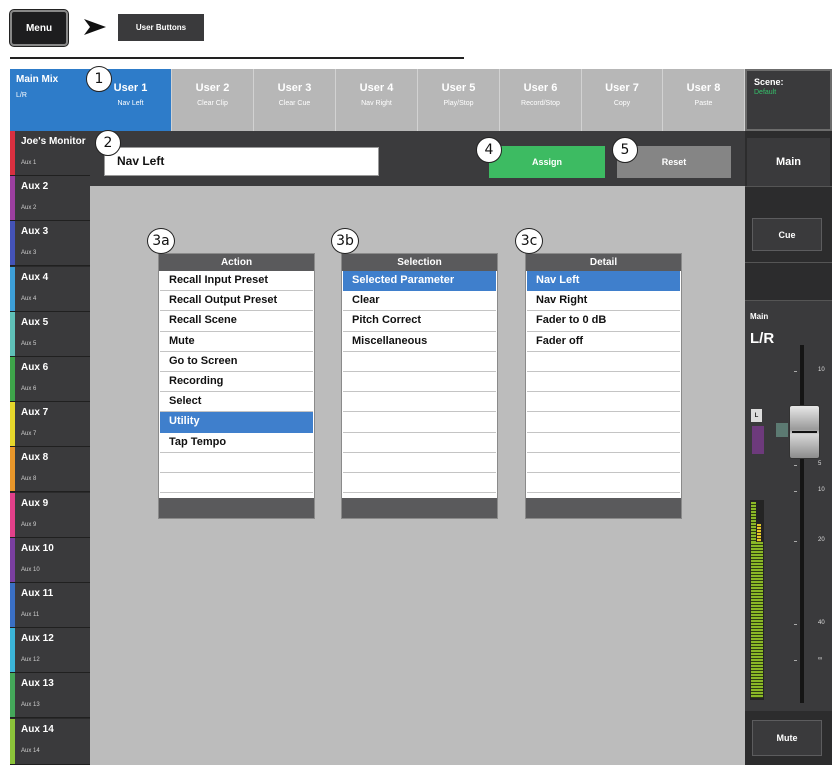 This screenshot has height=765, width=832. Describe the element at coordinates (30, 615) in the screenshot. I see `aux-sub: Aux 11` at that location.